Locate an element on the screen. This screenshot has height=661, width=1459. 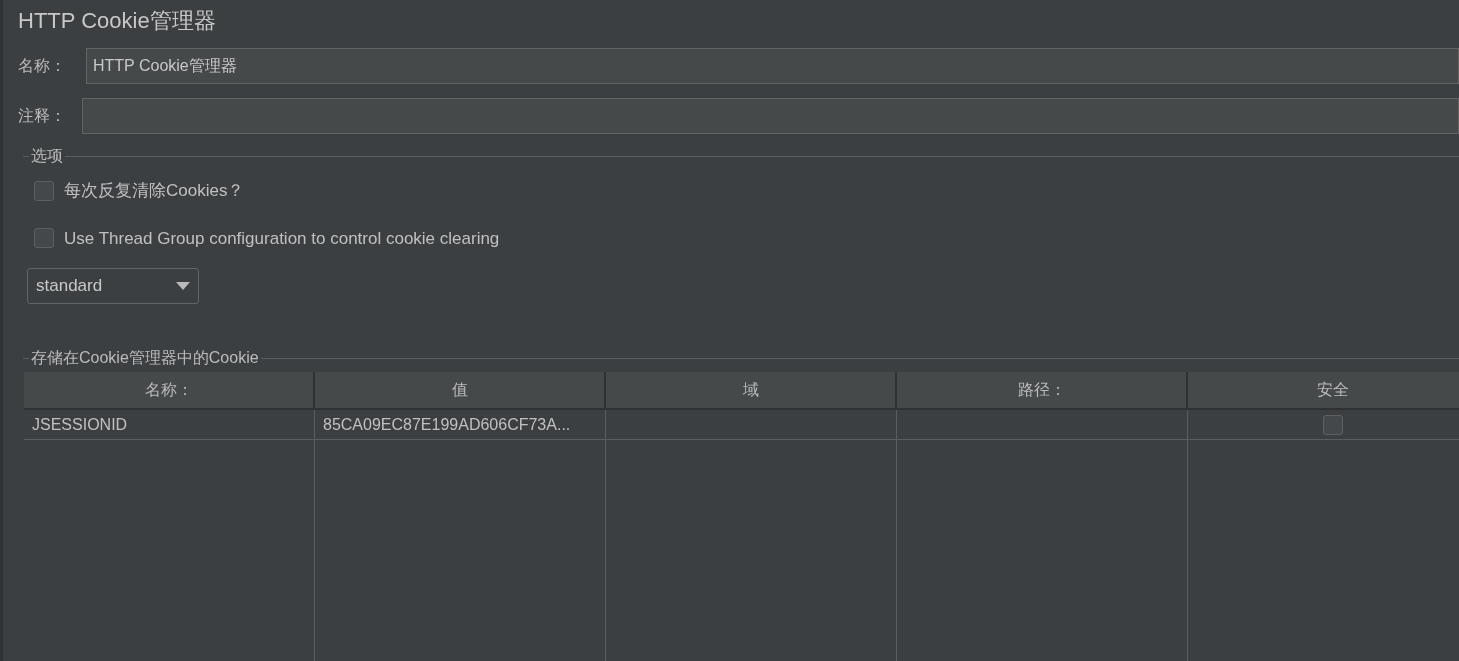
panel-title: HTTP Cookie管理器 is located at coordinates (117, 21).